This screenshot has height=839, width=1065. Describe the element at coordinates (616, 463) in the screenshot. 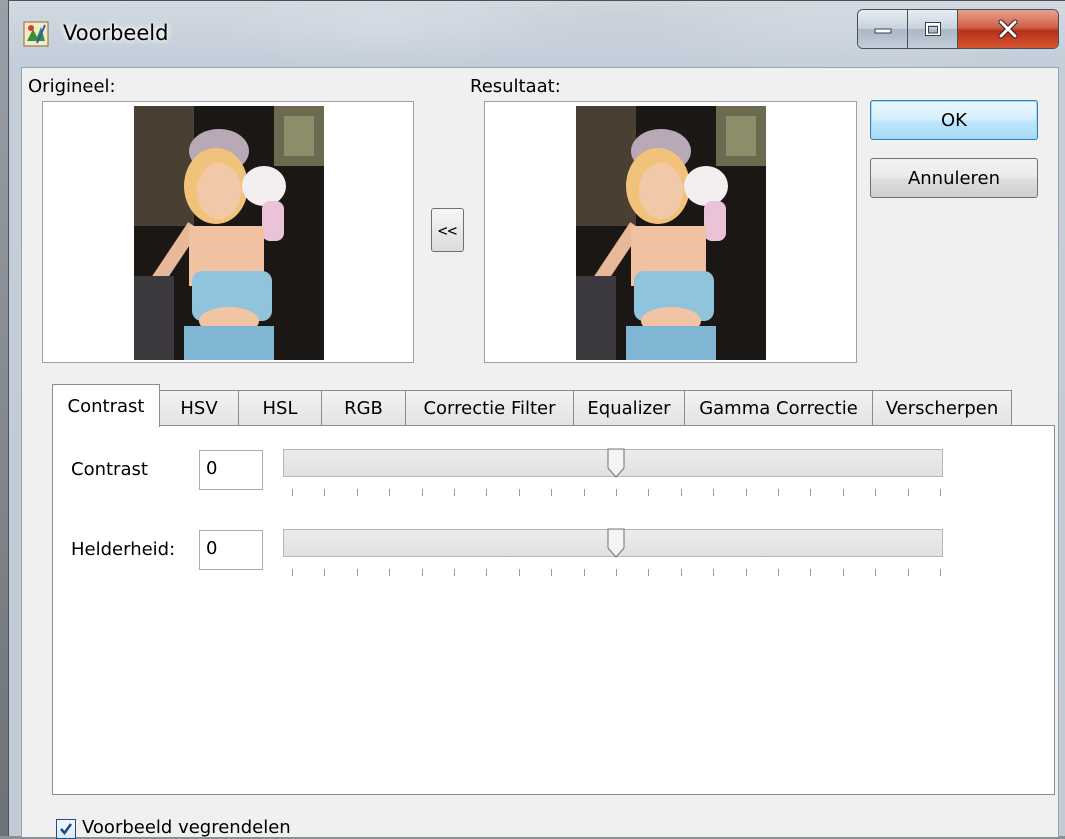

I see `contrast-slider-thumb` at that location.